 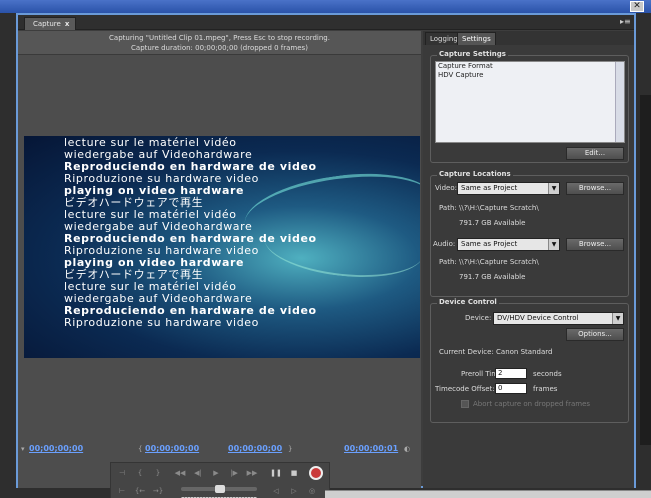 I want to click on goto-in-point-icon: {←, so click(x=140, y=491).